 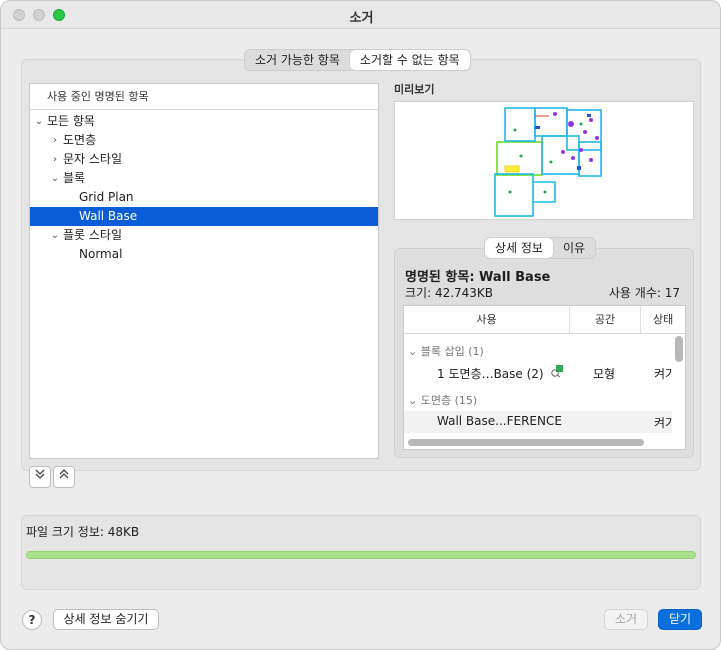 I want to click on tree-item-text-styles: › 문자 스타일, so click(x=204, y=159).